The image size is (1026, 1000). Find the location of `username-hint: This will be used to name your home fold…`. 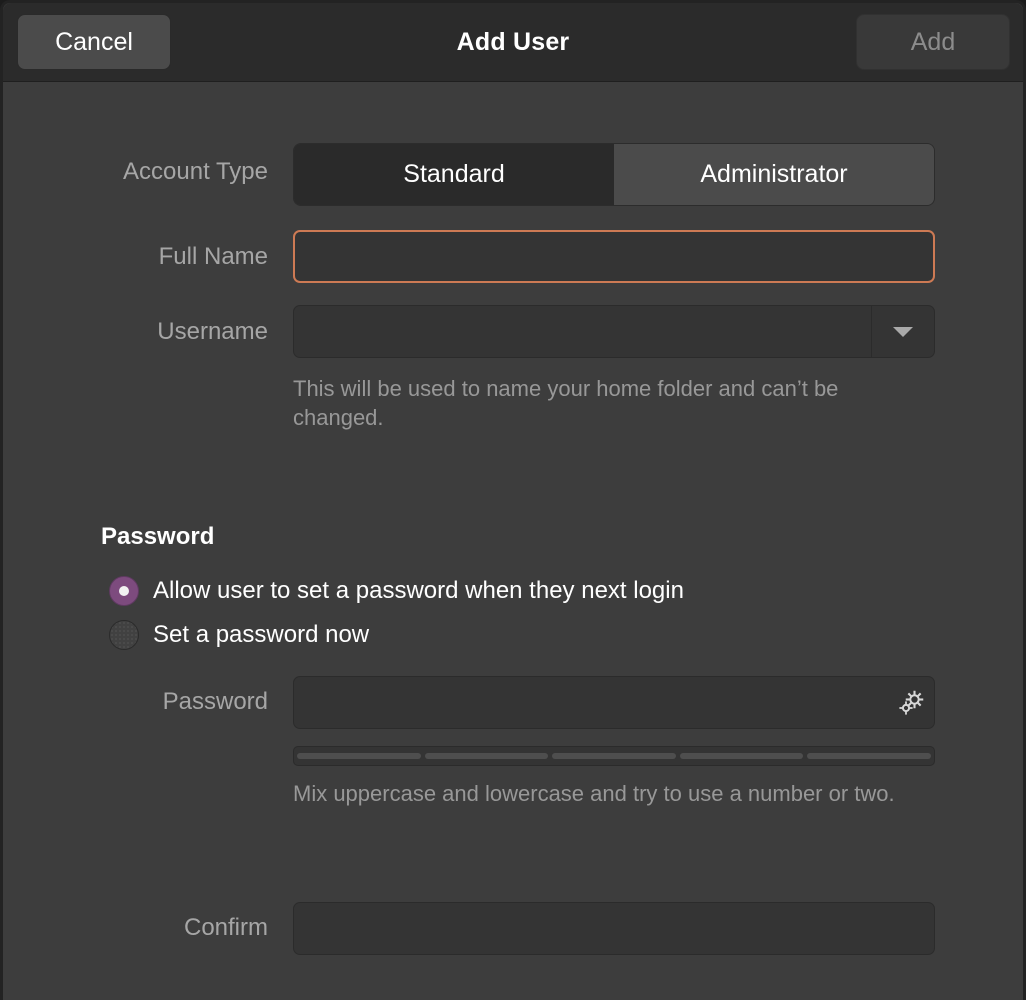

username-hint: This will be used to name your home fold… is located at coordinates (566, 403).